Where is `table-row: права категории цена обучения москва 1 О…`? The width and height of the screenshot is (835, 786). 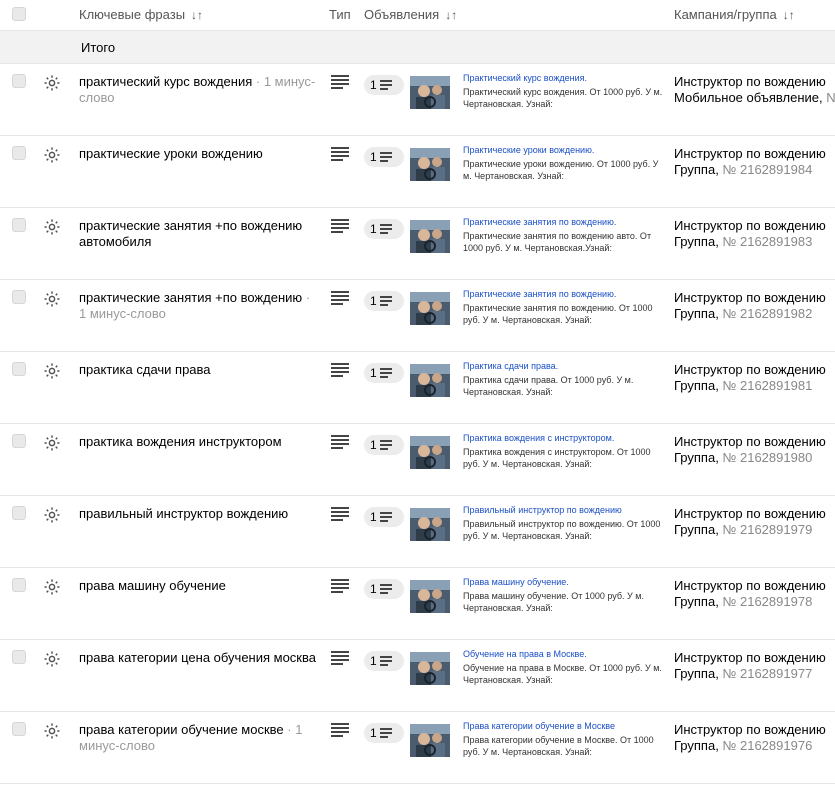 table-row: права категории цена обучения москва 1 О… is located at coordinates (417, 676).